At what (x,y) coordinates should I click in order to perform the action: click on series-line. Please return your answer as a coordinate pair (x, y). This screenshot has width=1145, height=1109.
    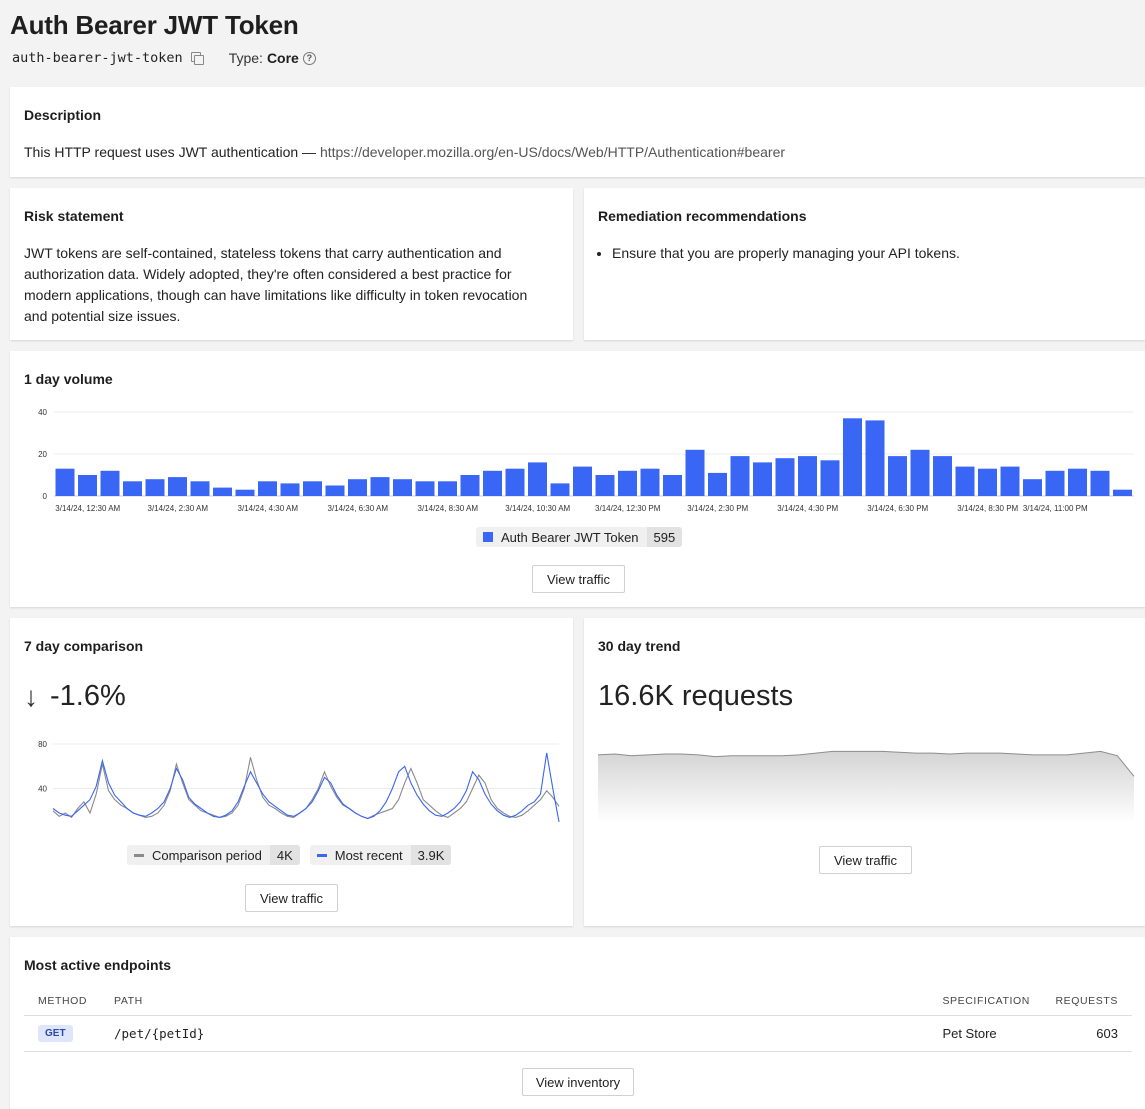
    Looking at the image, I should click on (306, 787).